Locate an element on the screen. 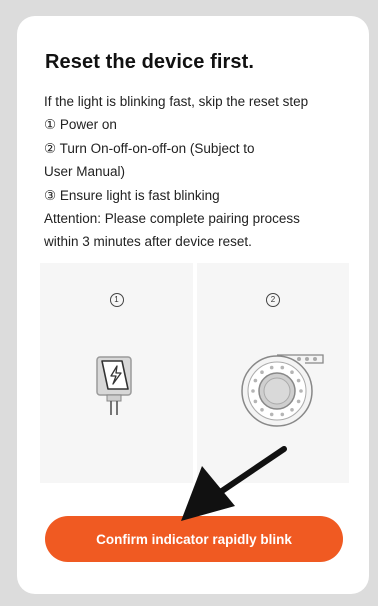 Image resolution: width=378 pixels, height=606 pixels. step-number-1: 1 is located at coordinates (116, 300).